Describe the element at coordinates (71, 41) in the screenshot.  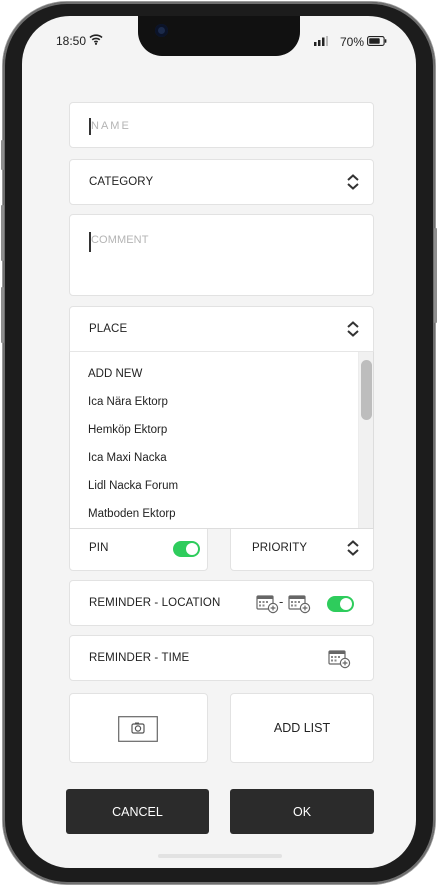
I see `status-time: 18:50` at that location.